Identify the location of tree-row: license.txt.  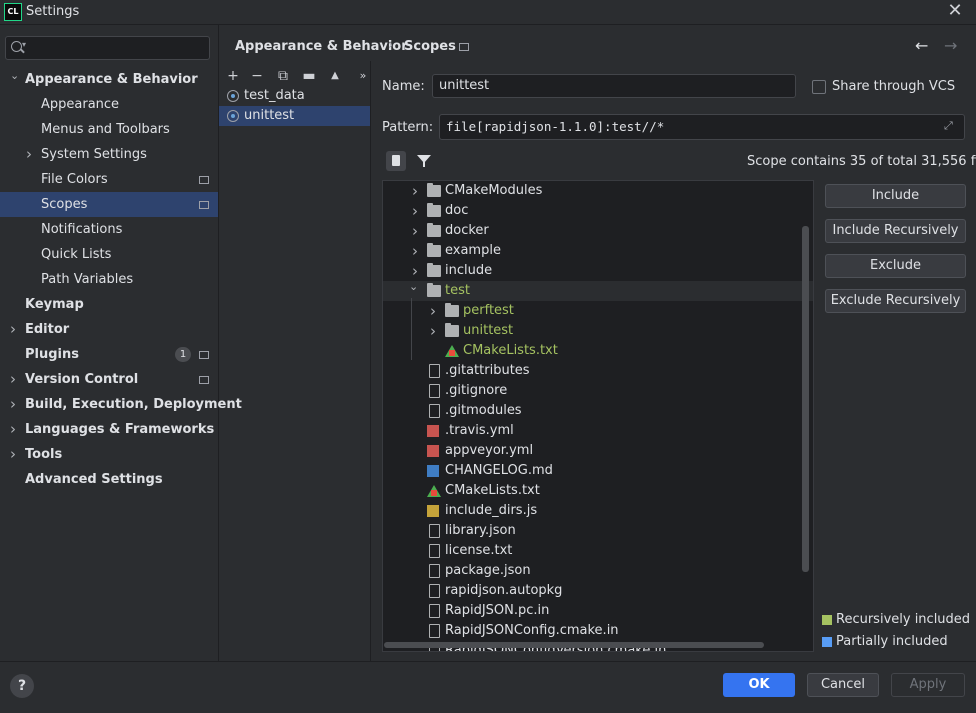
(598, 551).